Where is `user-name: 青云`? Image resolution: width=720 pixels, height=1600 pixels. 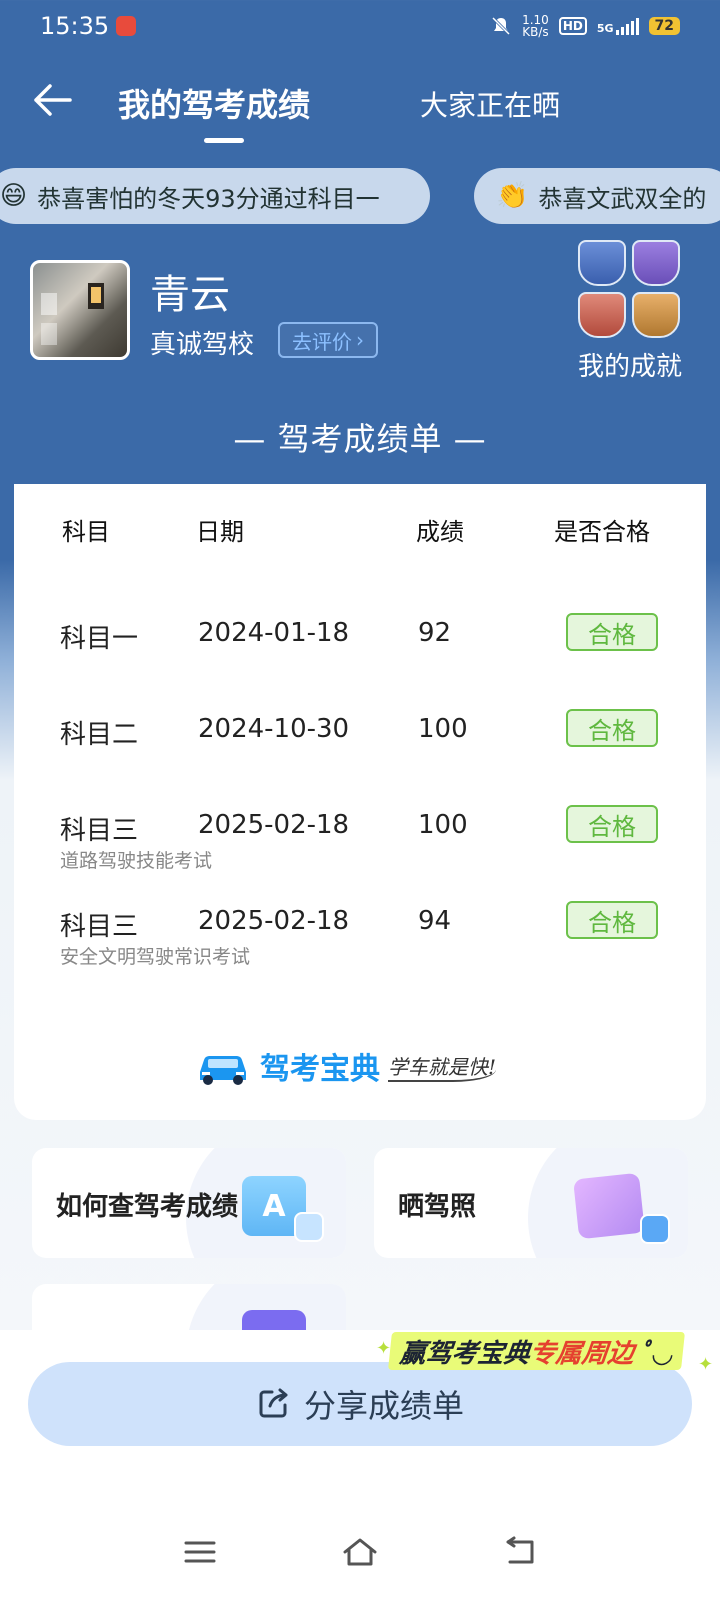
user-name: 青云 is located at coordinates (190, 295).